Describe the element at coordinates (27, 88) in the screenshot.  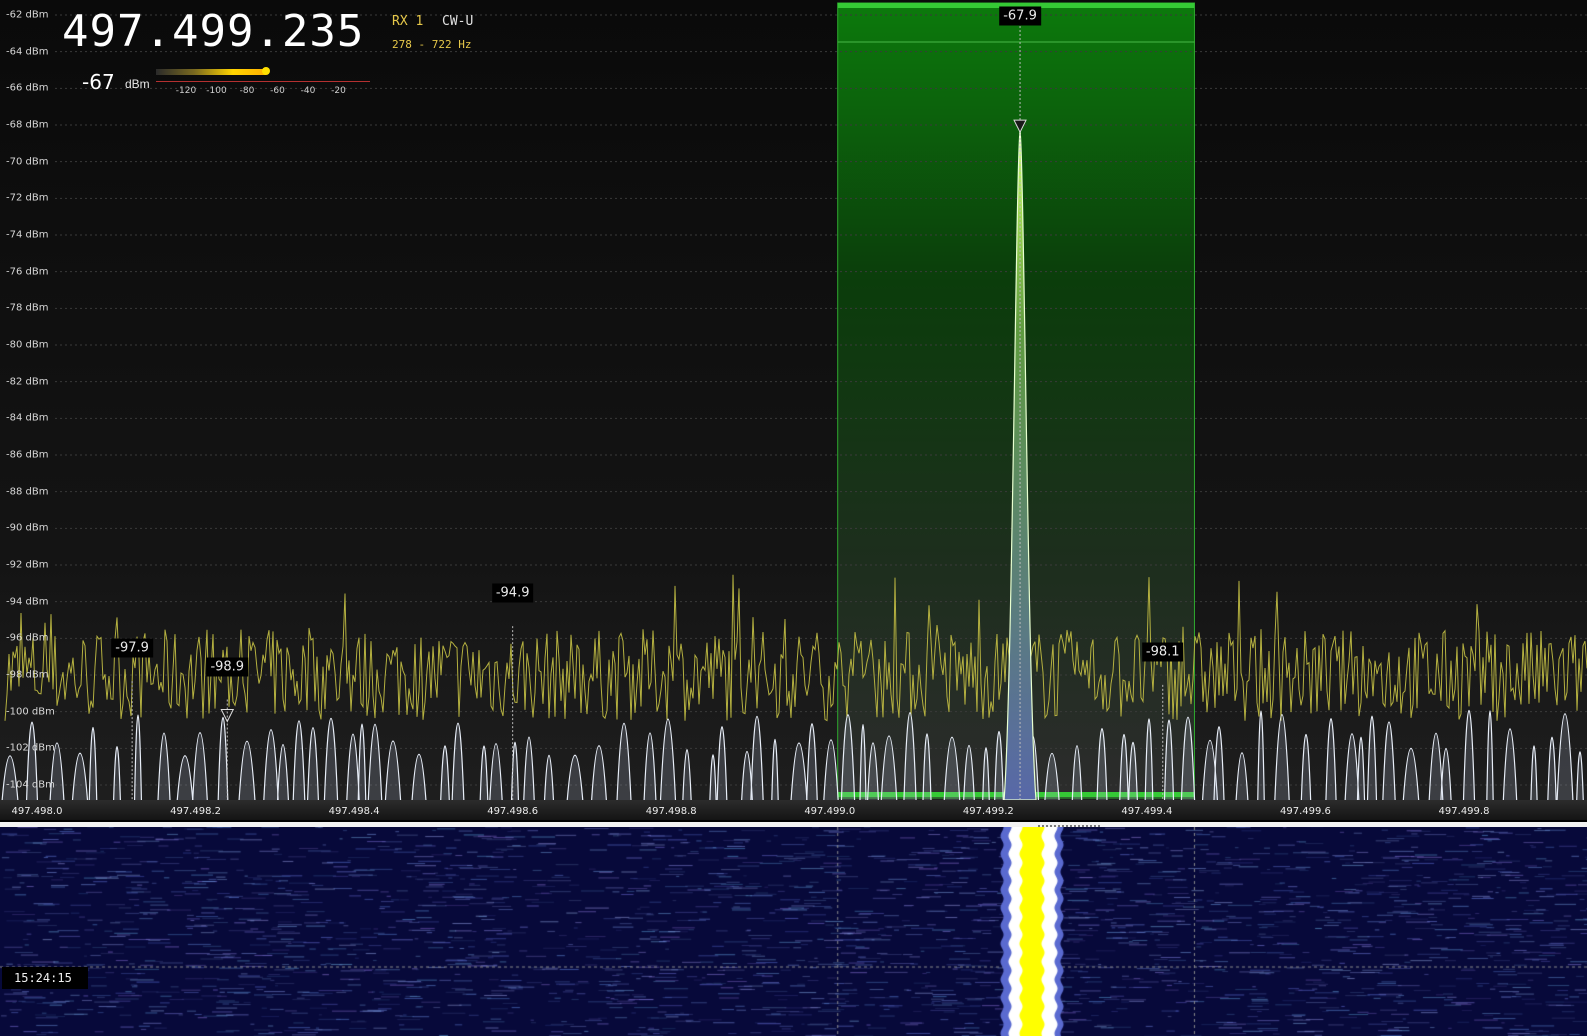
I see `dbm-tick-label: -66 dBm` at that location.